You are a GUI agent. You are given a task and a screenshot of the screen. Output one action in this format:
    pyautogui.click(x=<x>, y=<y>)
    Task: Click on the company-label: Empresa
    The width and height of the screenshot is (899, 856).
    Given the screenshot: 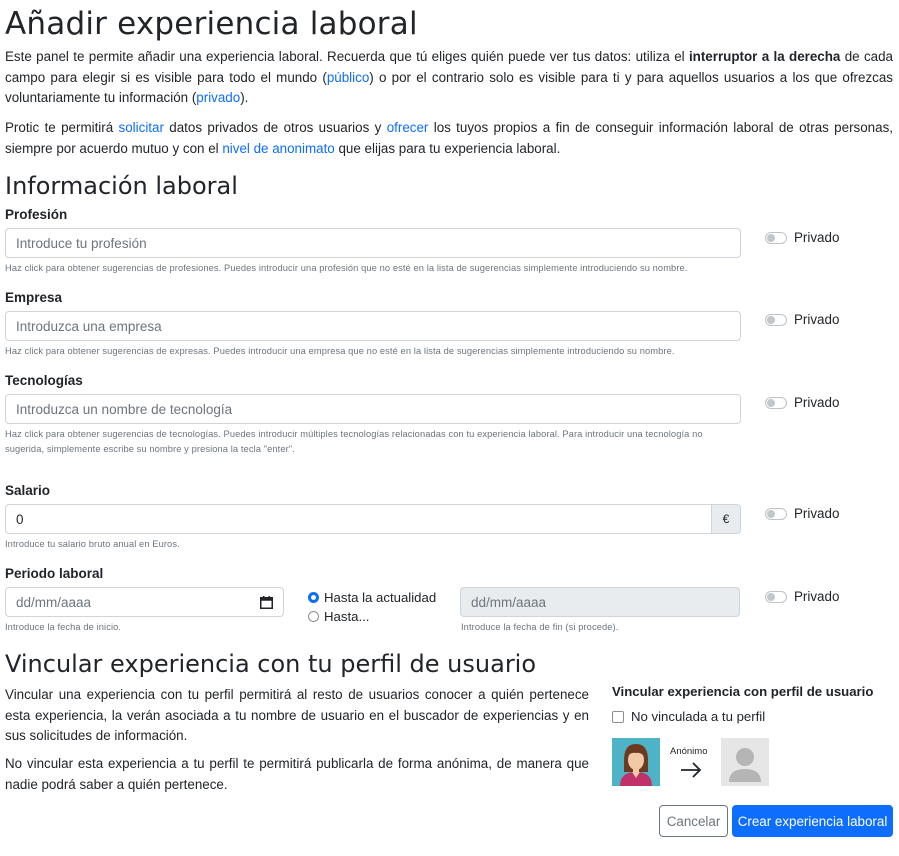 What is the action you would take?
    pyautogui.click(x=34, y=297)
    